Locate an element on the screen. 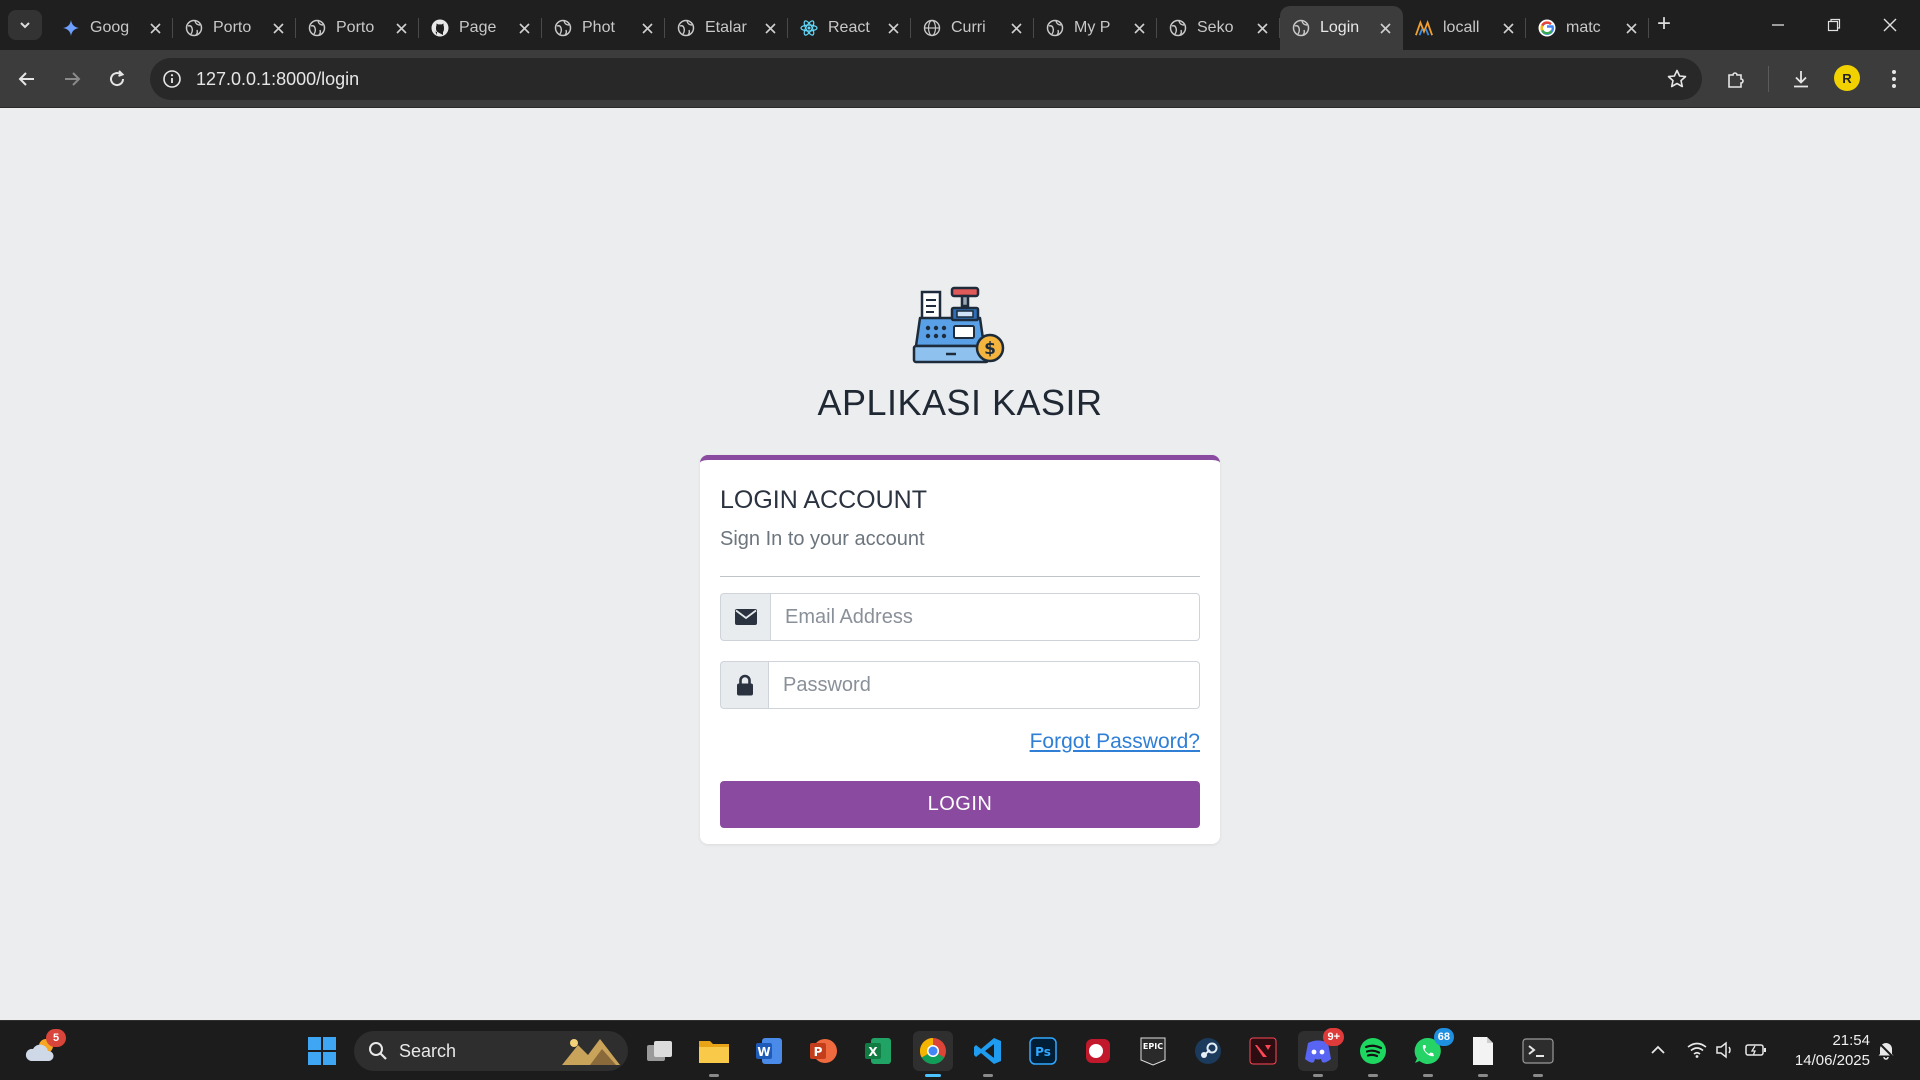 This screenshot has width=1920, height=1080. whatsapp-badge: 68 is located at coordinates (1443, 1037).